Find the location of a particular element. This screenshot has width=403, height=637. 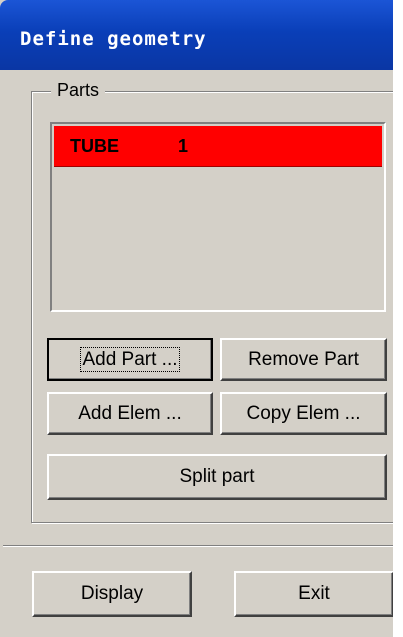

part-id: 1 is located at coordinates (183, 146).